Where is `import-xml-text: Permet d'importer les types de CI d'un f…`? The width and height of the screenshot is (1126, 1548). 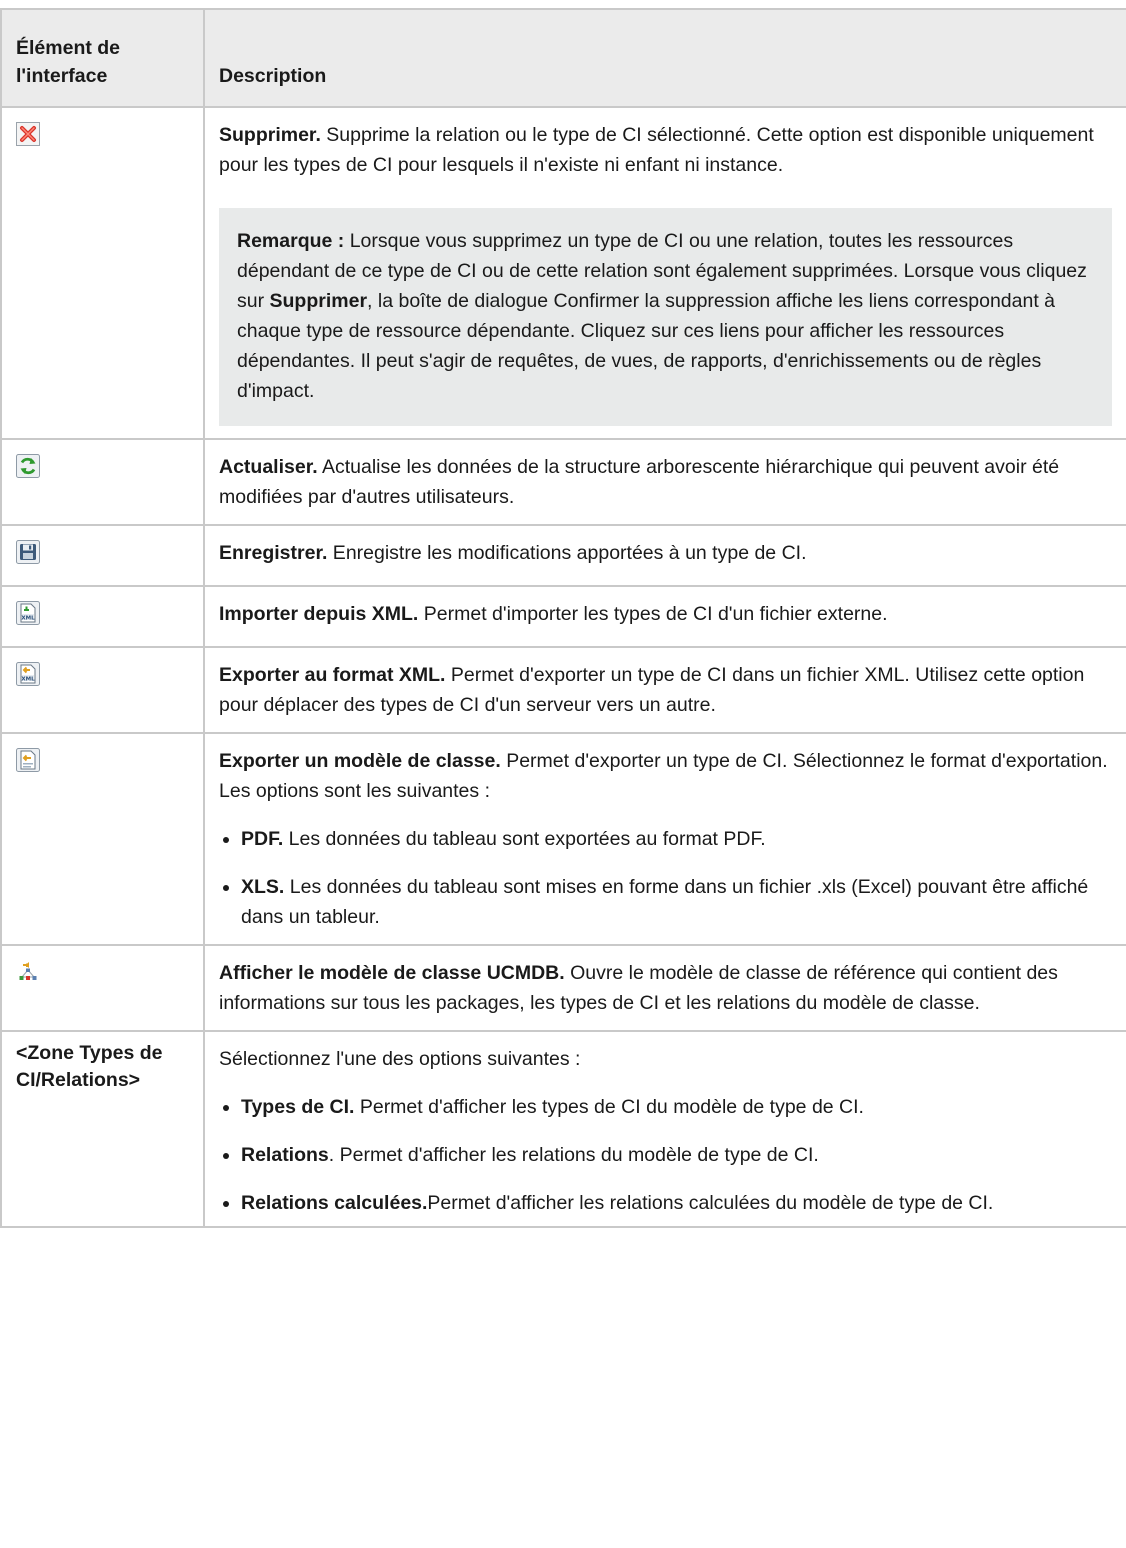 import-xml-text: Permet d'importer les types de CI d'un f… is located at coordinates (653, 614).